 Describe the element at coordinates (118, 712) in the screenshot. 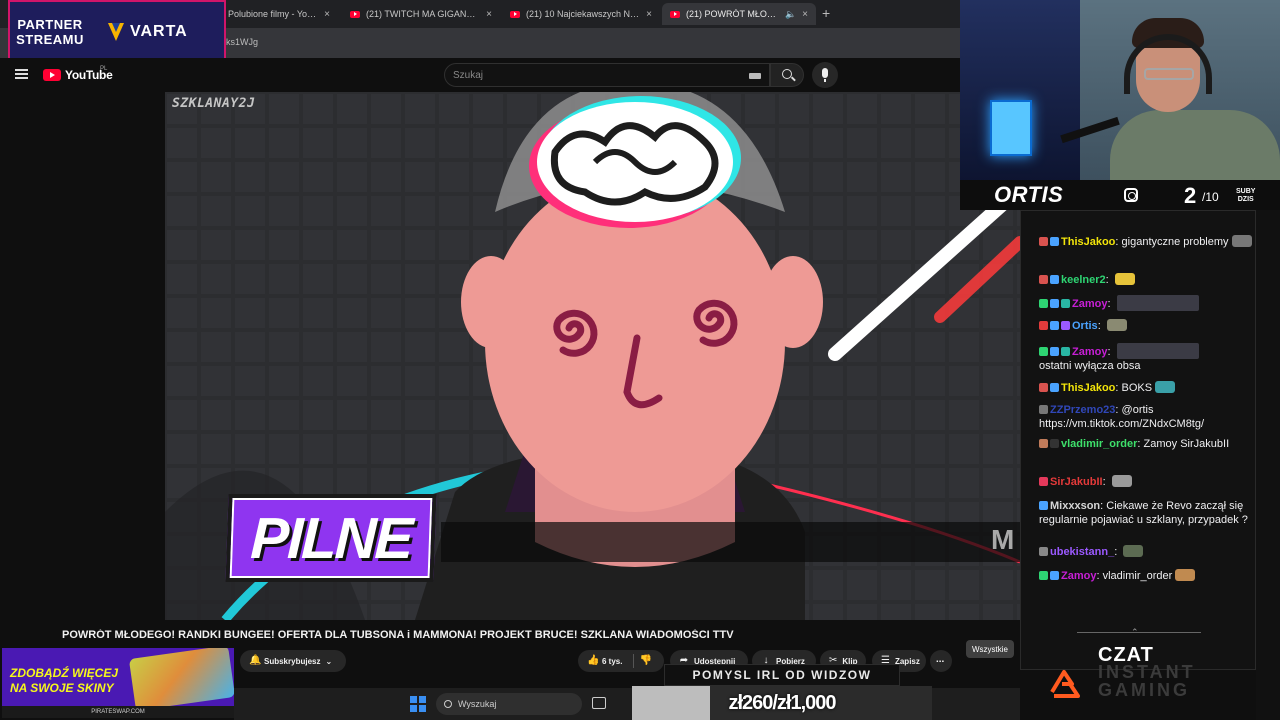

I see `ad-footer: PIRATESWAP.COM` at that location.